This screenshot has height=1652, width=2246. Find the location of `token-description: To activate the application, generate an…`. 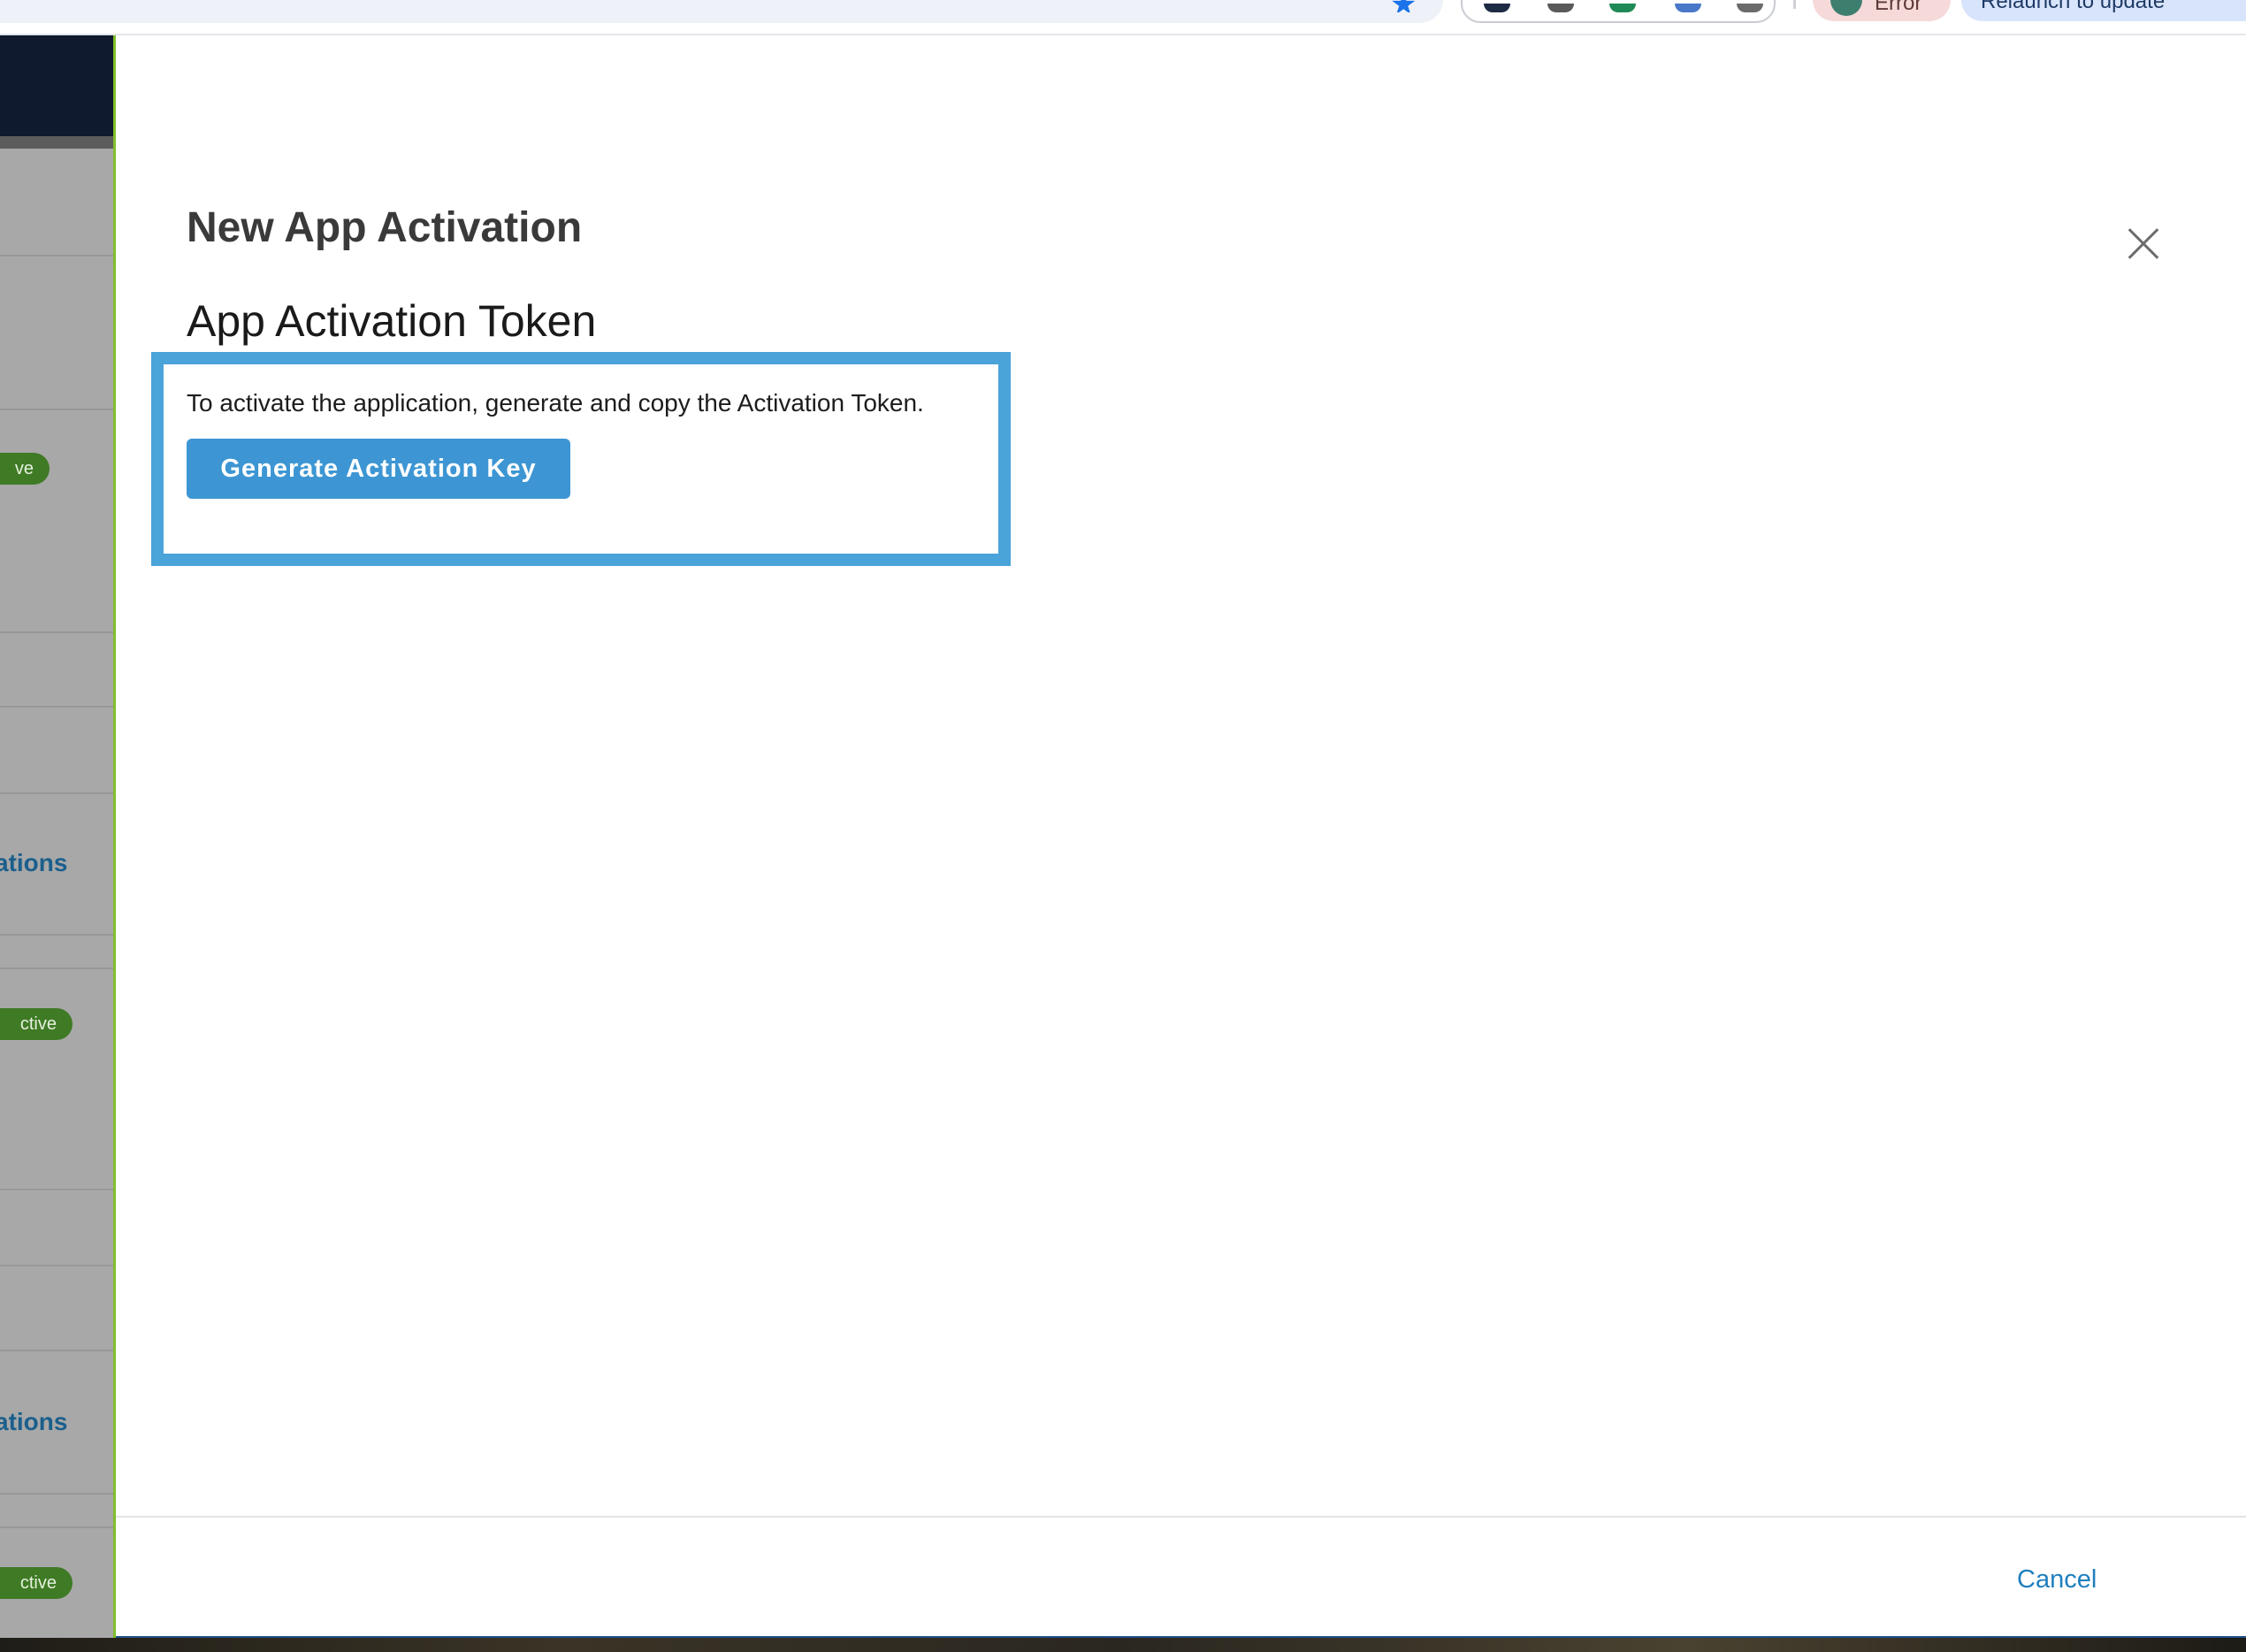

token-description: To activate the application, generate an… is located at coordinates (555, 403).